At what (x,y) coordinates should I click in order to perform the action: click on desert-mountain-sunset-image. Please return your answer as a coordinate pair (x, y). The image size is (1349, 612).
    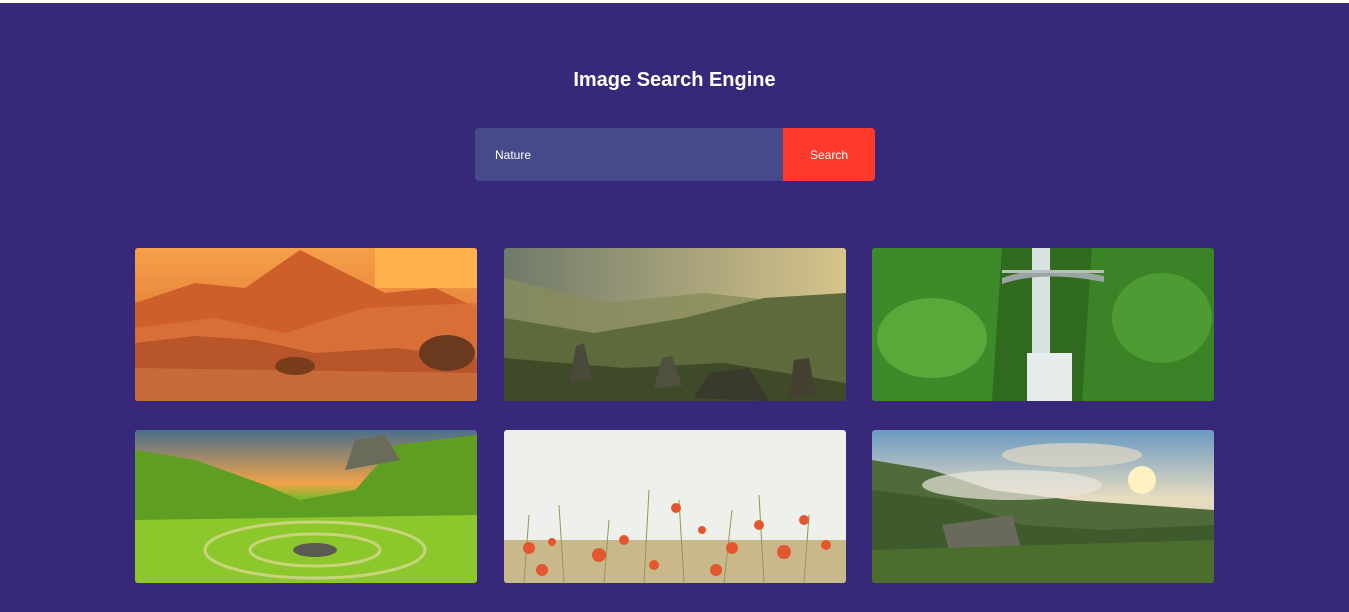
    Looking at the image, I should click on (306, 324).